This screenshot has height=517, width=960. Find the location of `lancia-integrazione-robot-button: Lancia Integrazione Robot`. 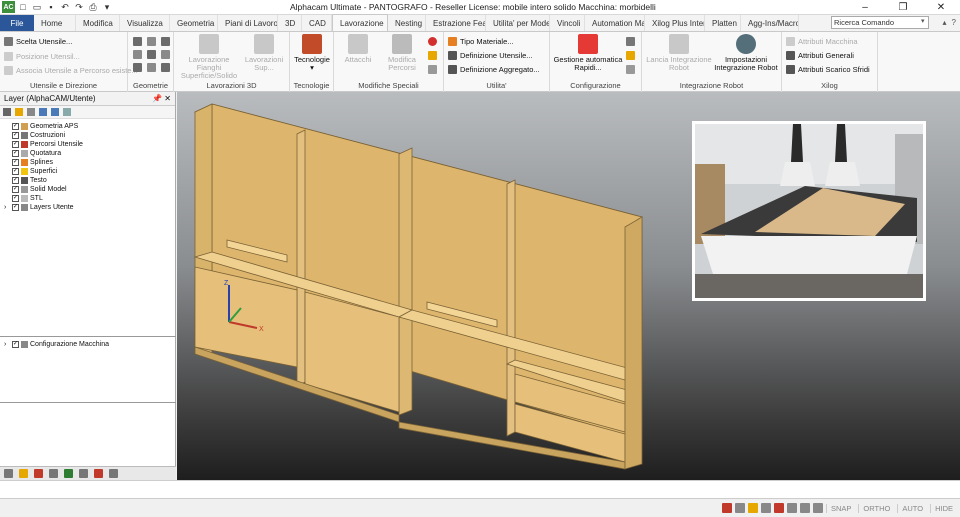

lancia-integrazione-robot-button: Lancia Integrazione Robot is located at coordinates (679, 53).